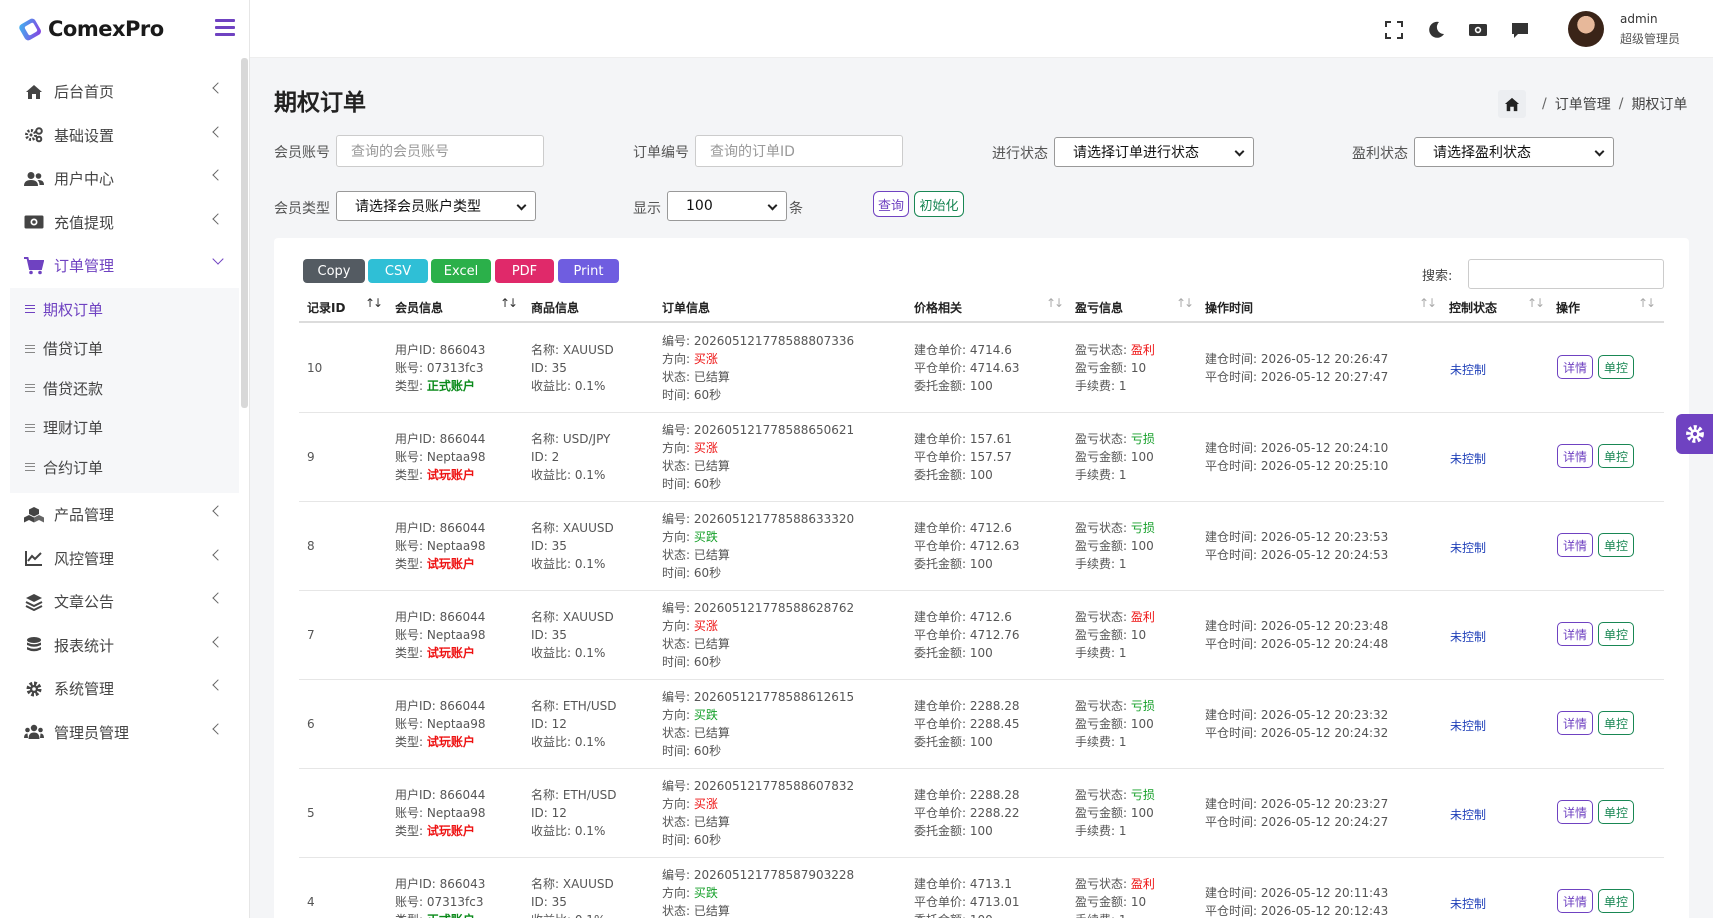 Image resolution: width=1713 pixels, height=918 pixels. Describe the element at coordinates (568, 653) in the screenshot. I see `yield-ratio: 收益比: 0.1%` at that location.